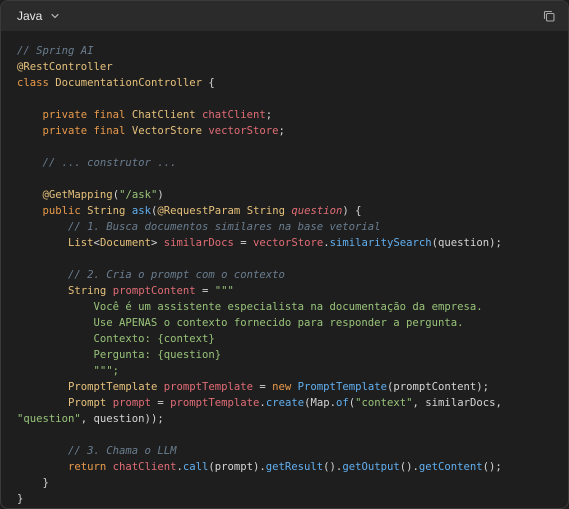  I want to click on code-token: @GetMapping, so click(77, 195).